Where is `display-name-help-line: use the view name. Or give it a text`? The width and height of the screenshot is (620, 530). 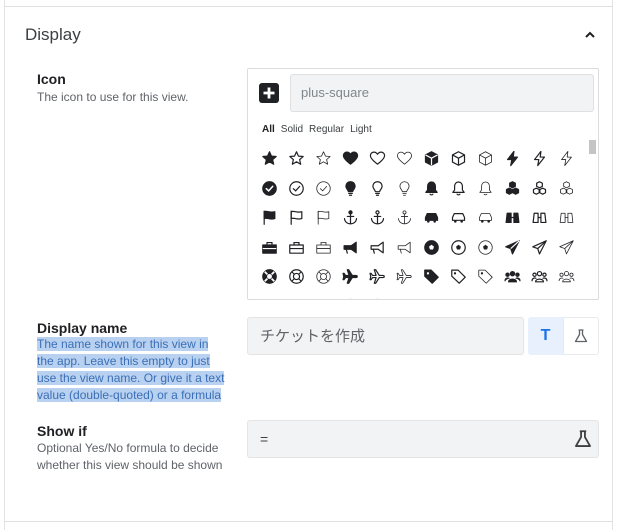 display-name-help-line: use the view name. Or give it a text is located at coordinates (131, 378).